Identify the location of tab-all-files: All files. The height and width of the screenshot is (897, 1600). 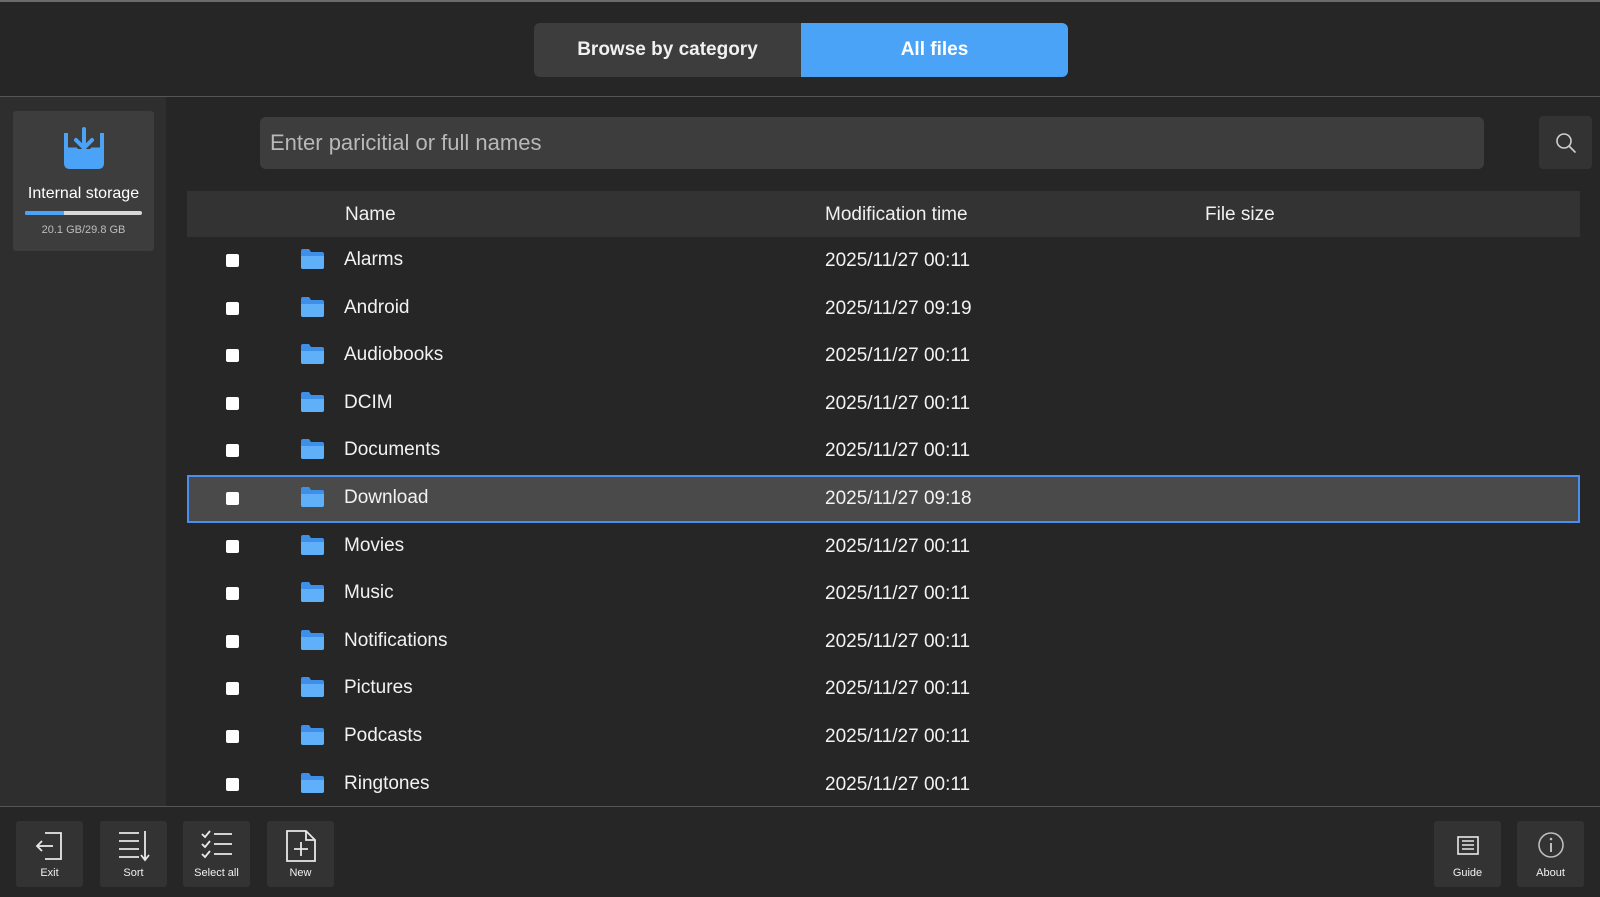
(934, 50).